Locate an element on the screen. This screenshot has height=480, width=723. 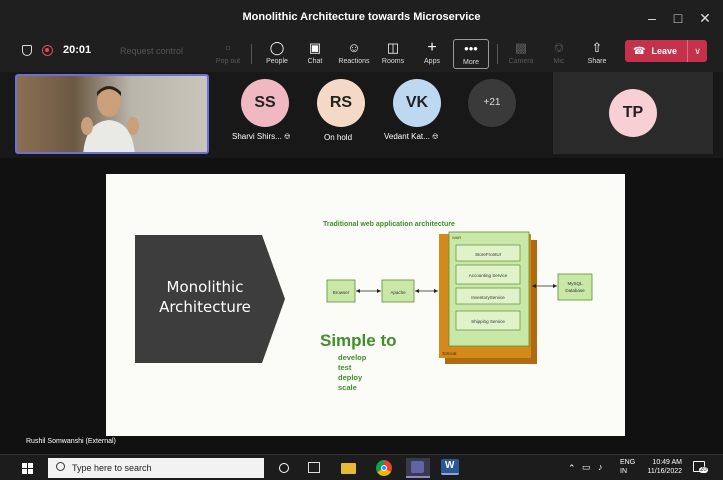
chat-label: Chat is located at coordinates (315, 61).